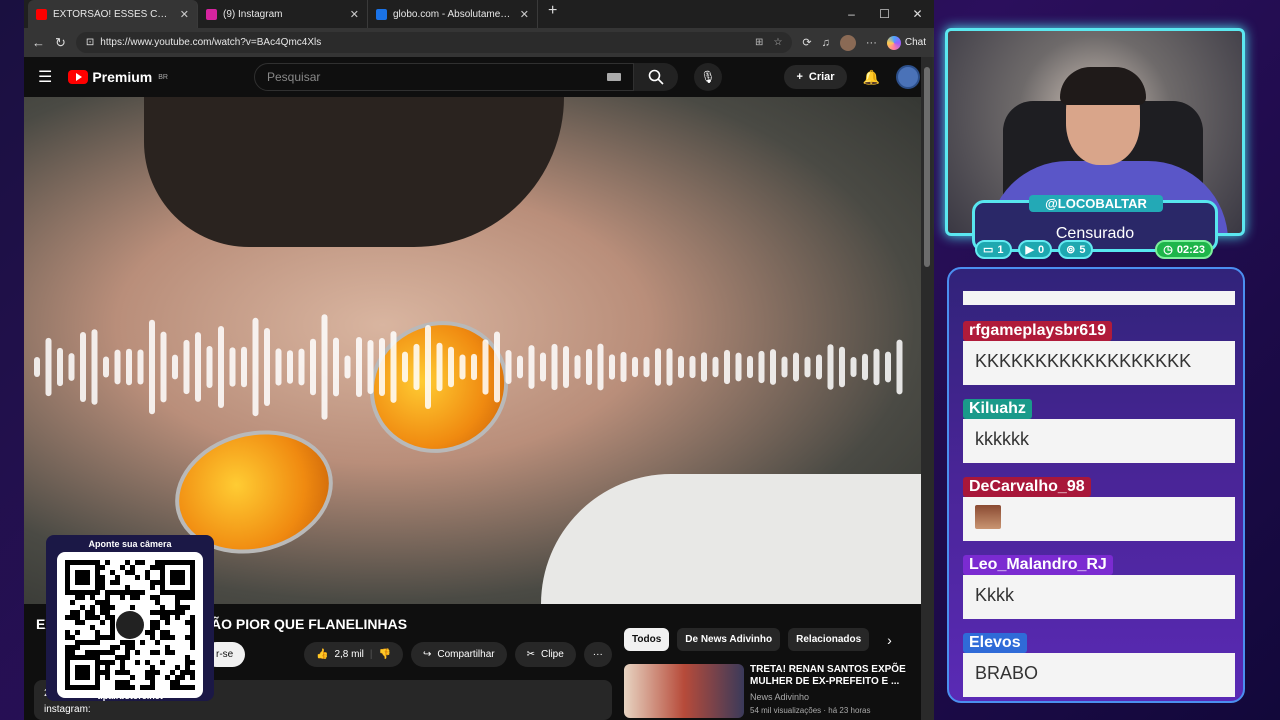 The height and width of the screenshot is (720, 1280). I want to click on reload-icon: ↻, so click(60, 43).